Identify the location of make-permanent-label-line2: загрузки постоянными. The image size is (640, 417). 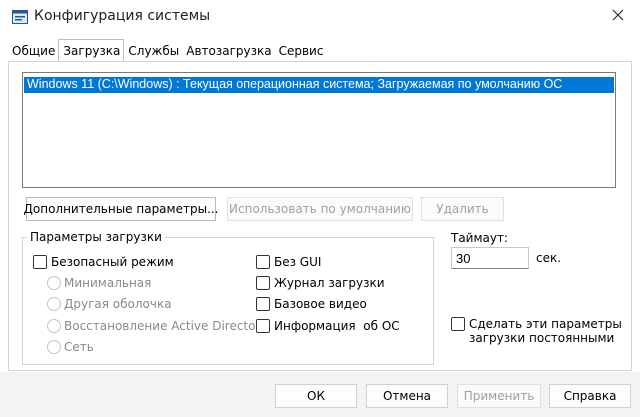
(542, 338).